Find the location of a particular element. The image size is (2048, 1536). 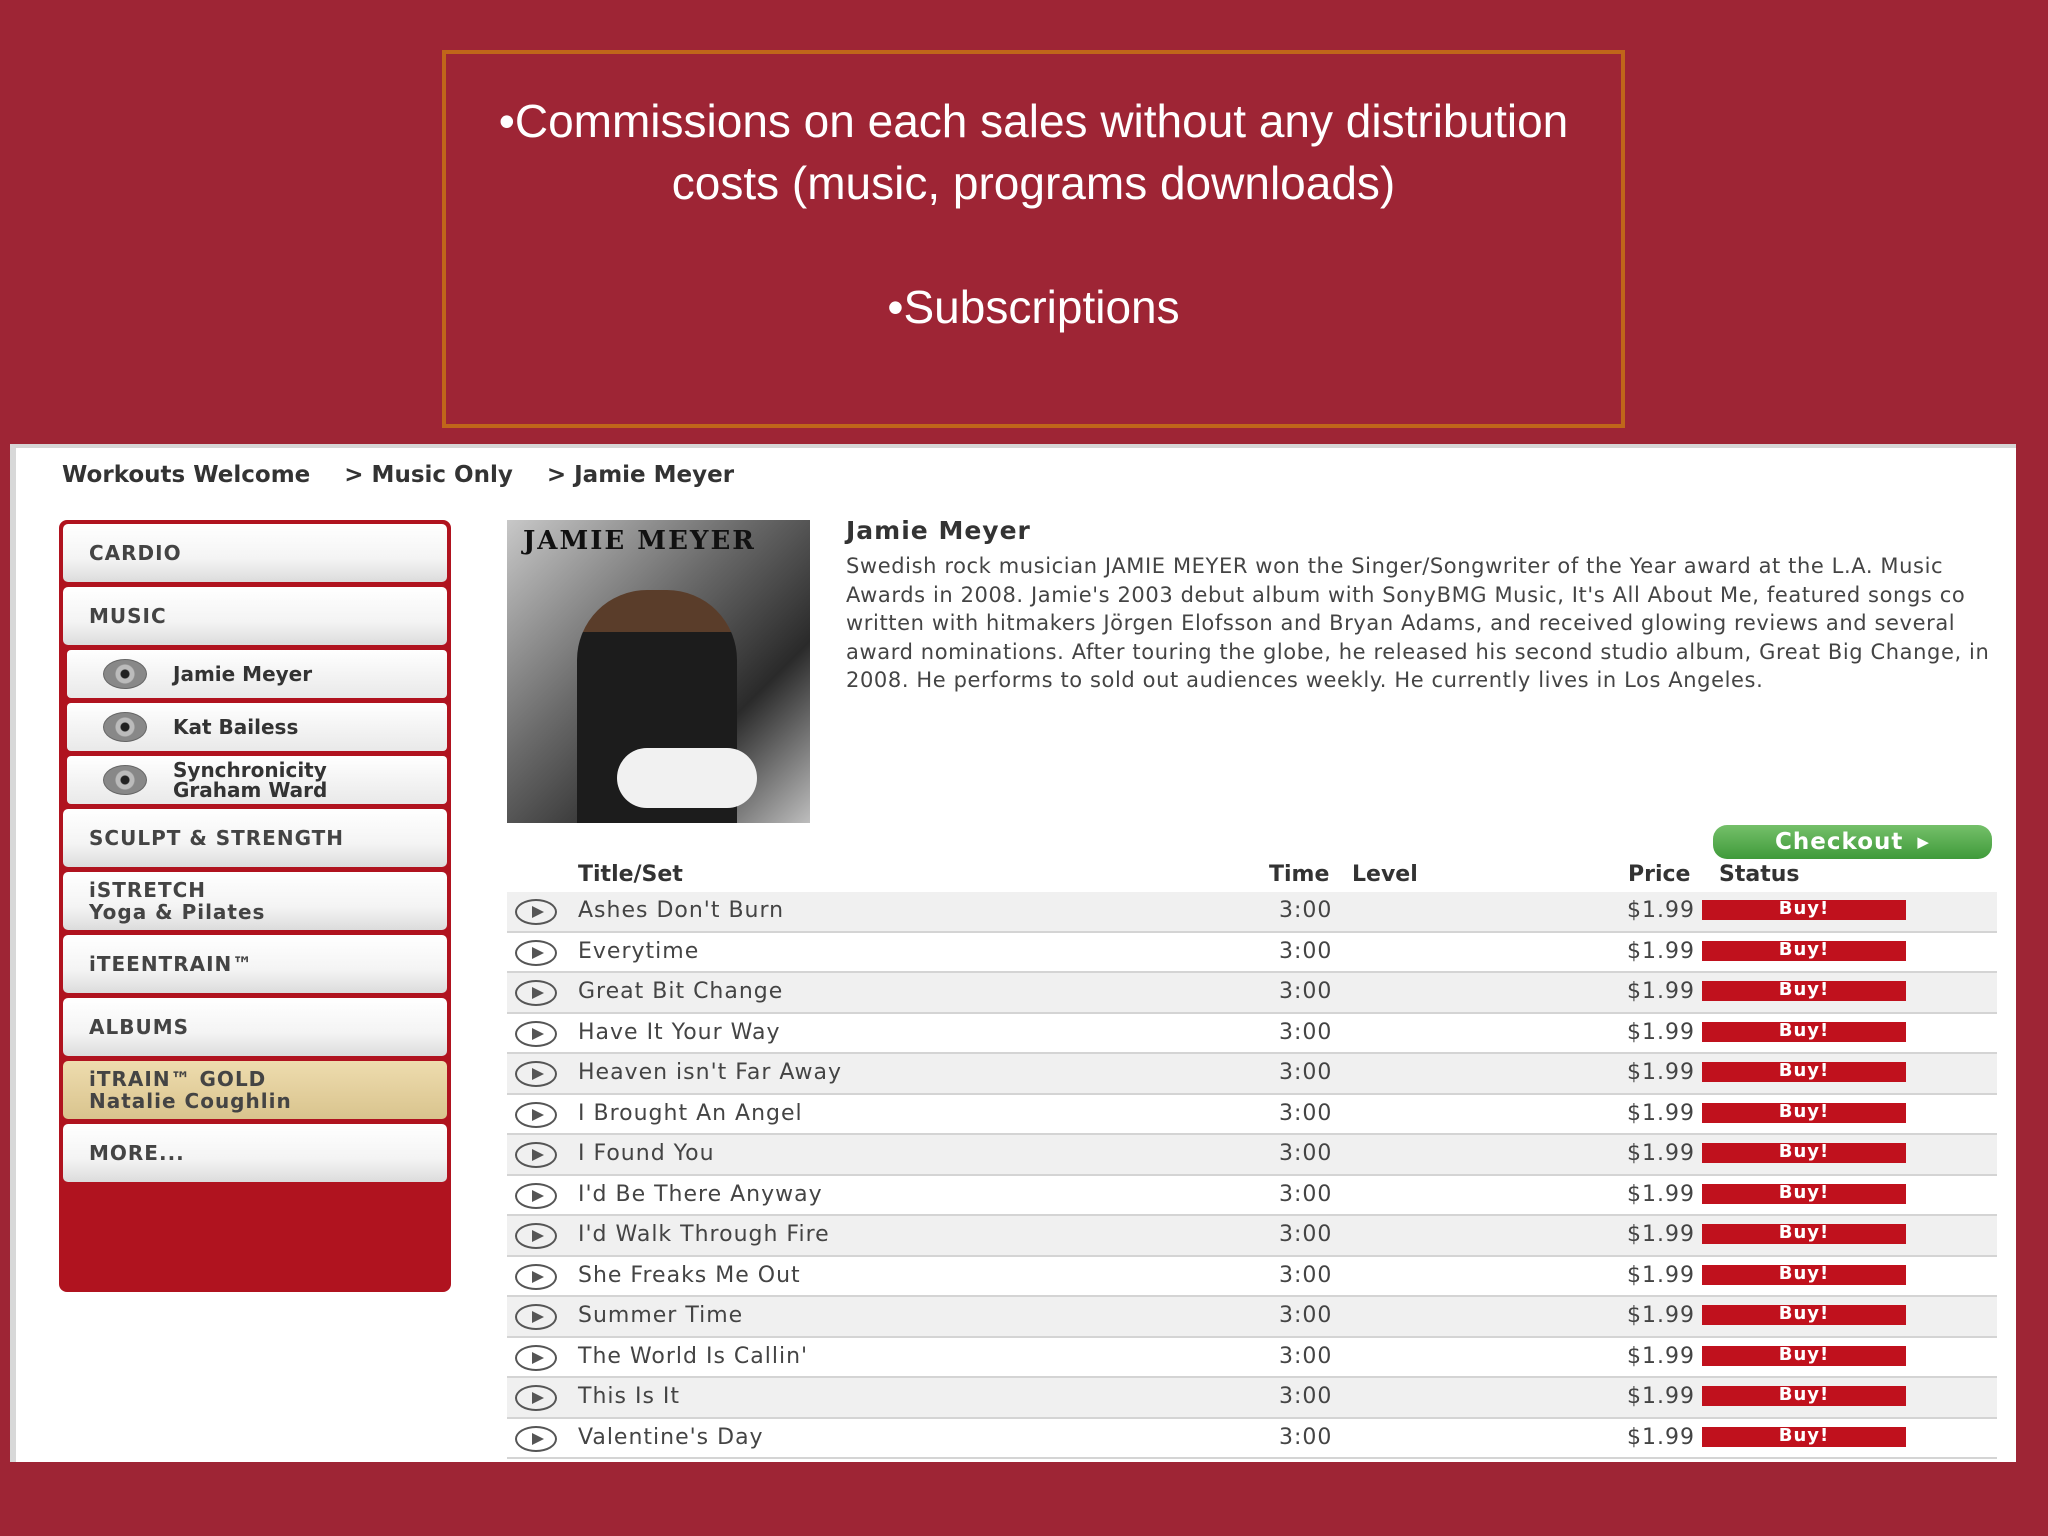

cd-icon is located at coordinates (125, 727).